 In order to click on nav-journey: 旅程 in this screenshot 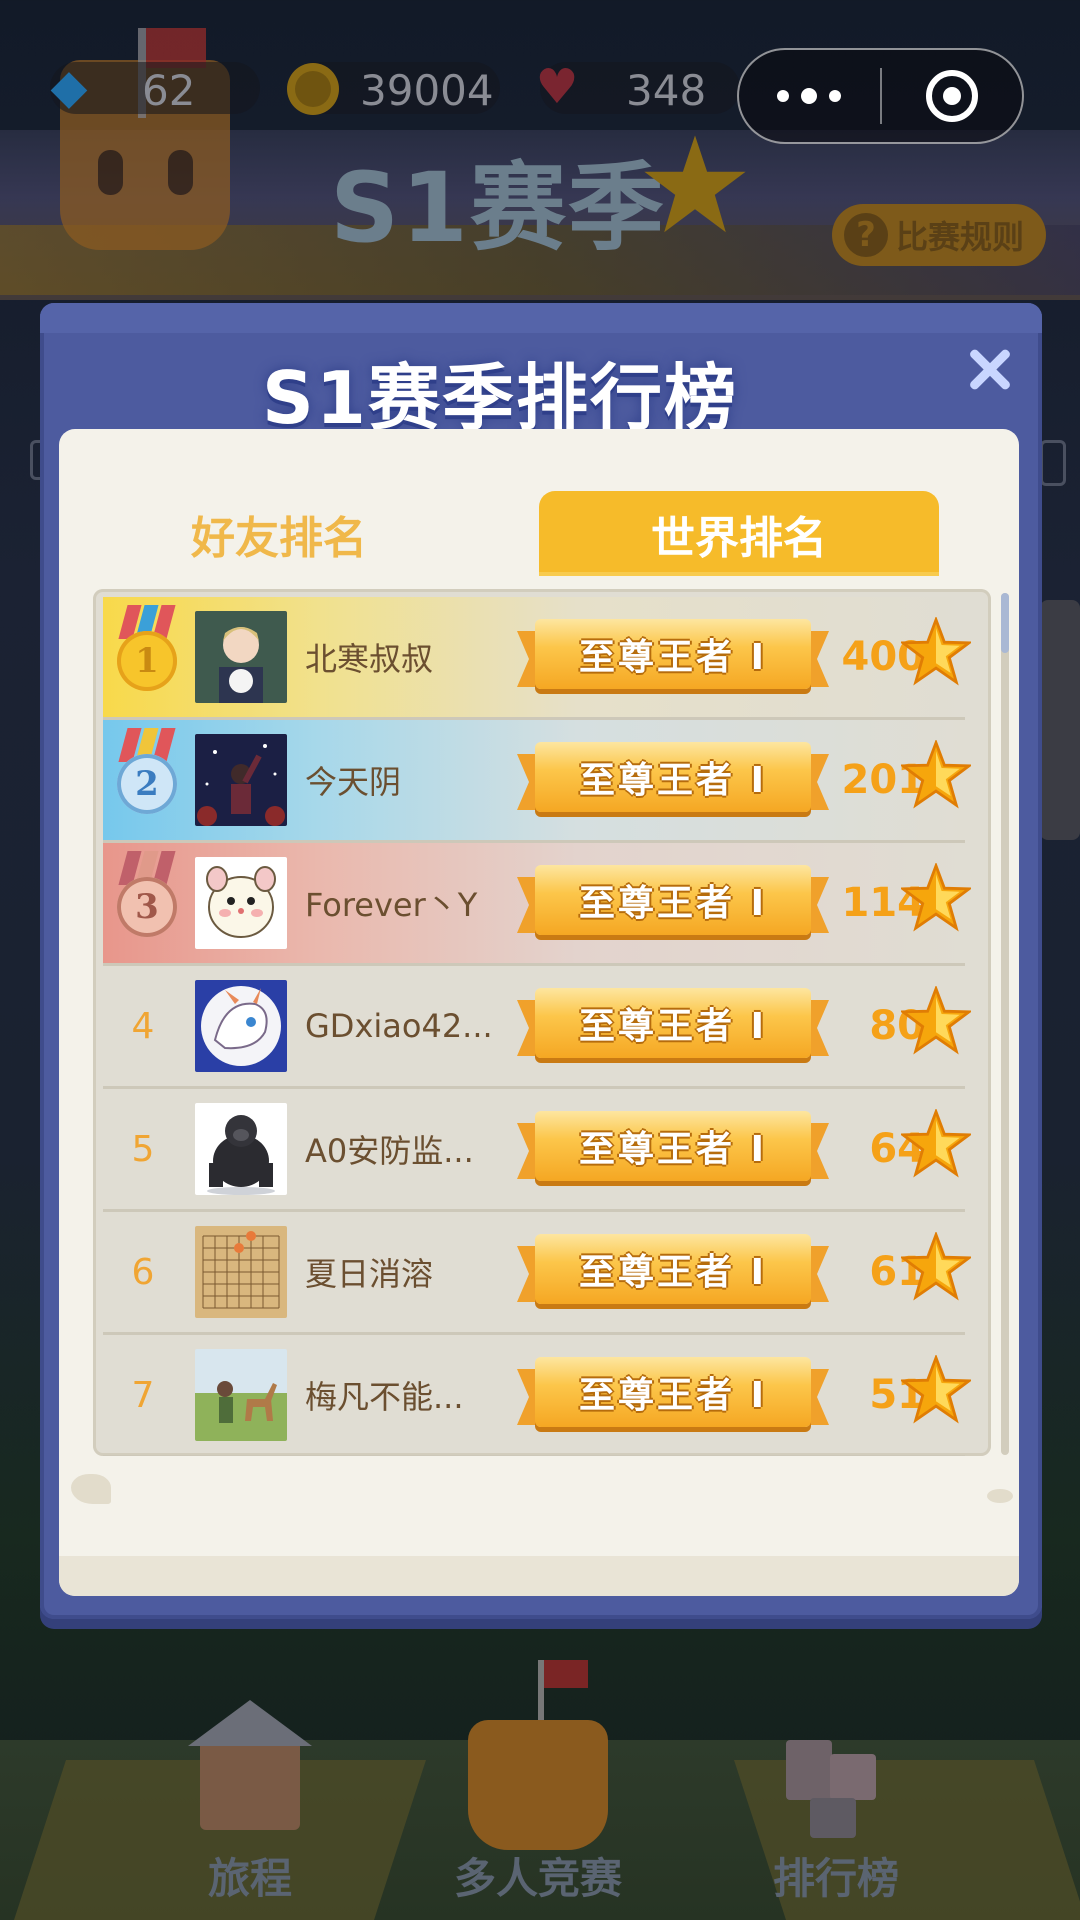, I will do `click(250, 1801)`.